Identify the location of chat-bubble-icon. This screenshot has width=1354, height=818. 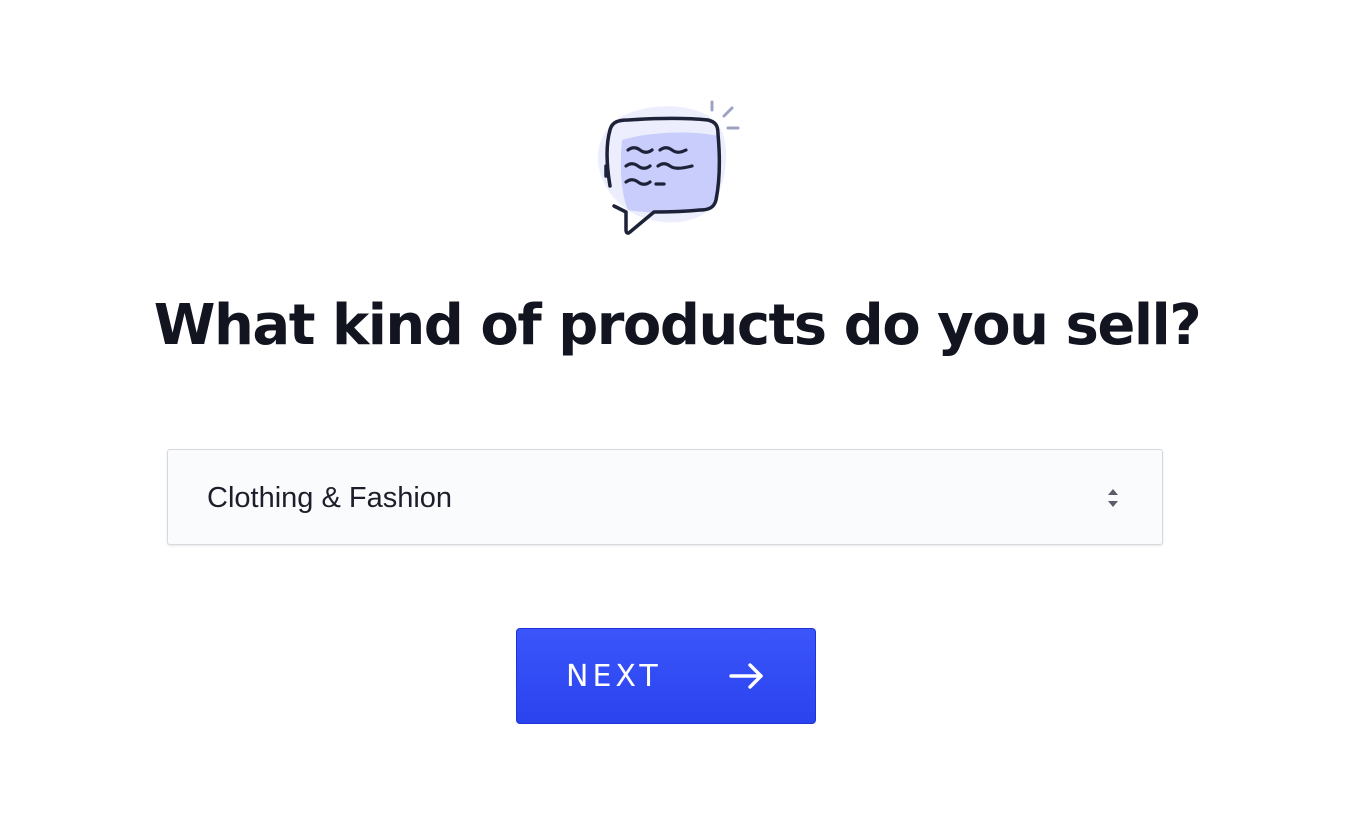
(666, 166).